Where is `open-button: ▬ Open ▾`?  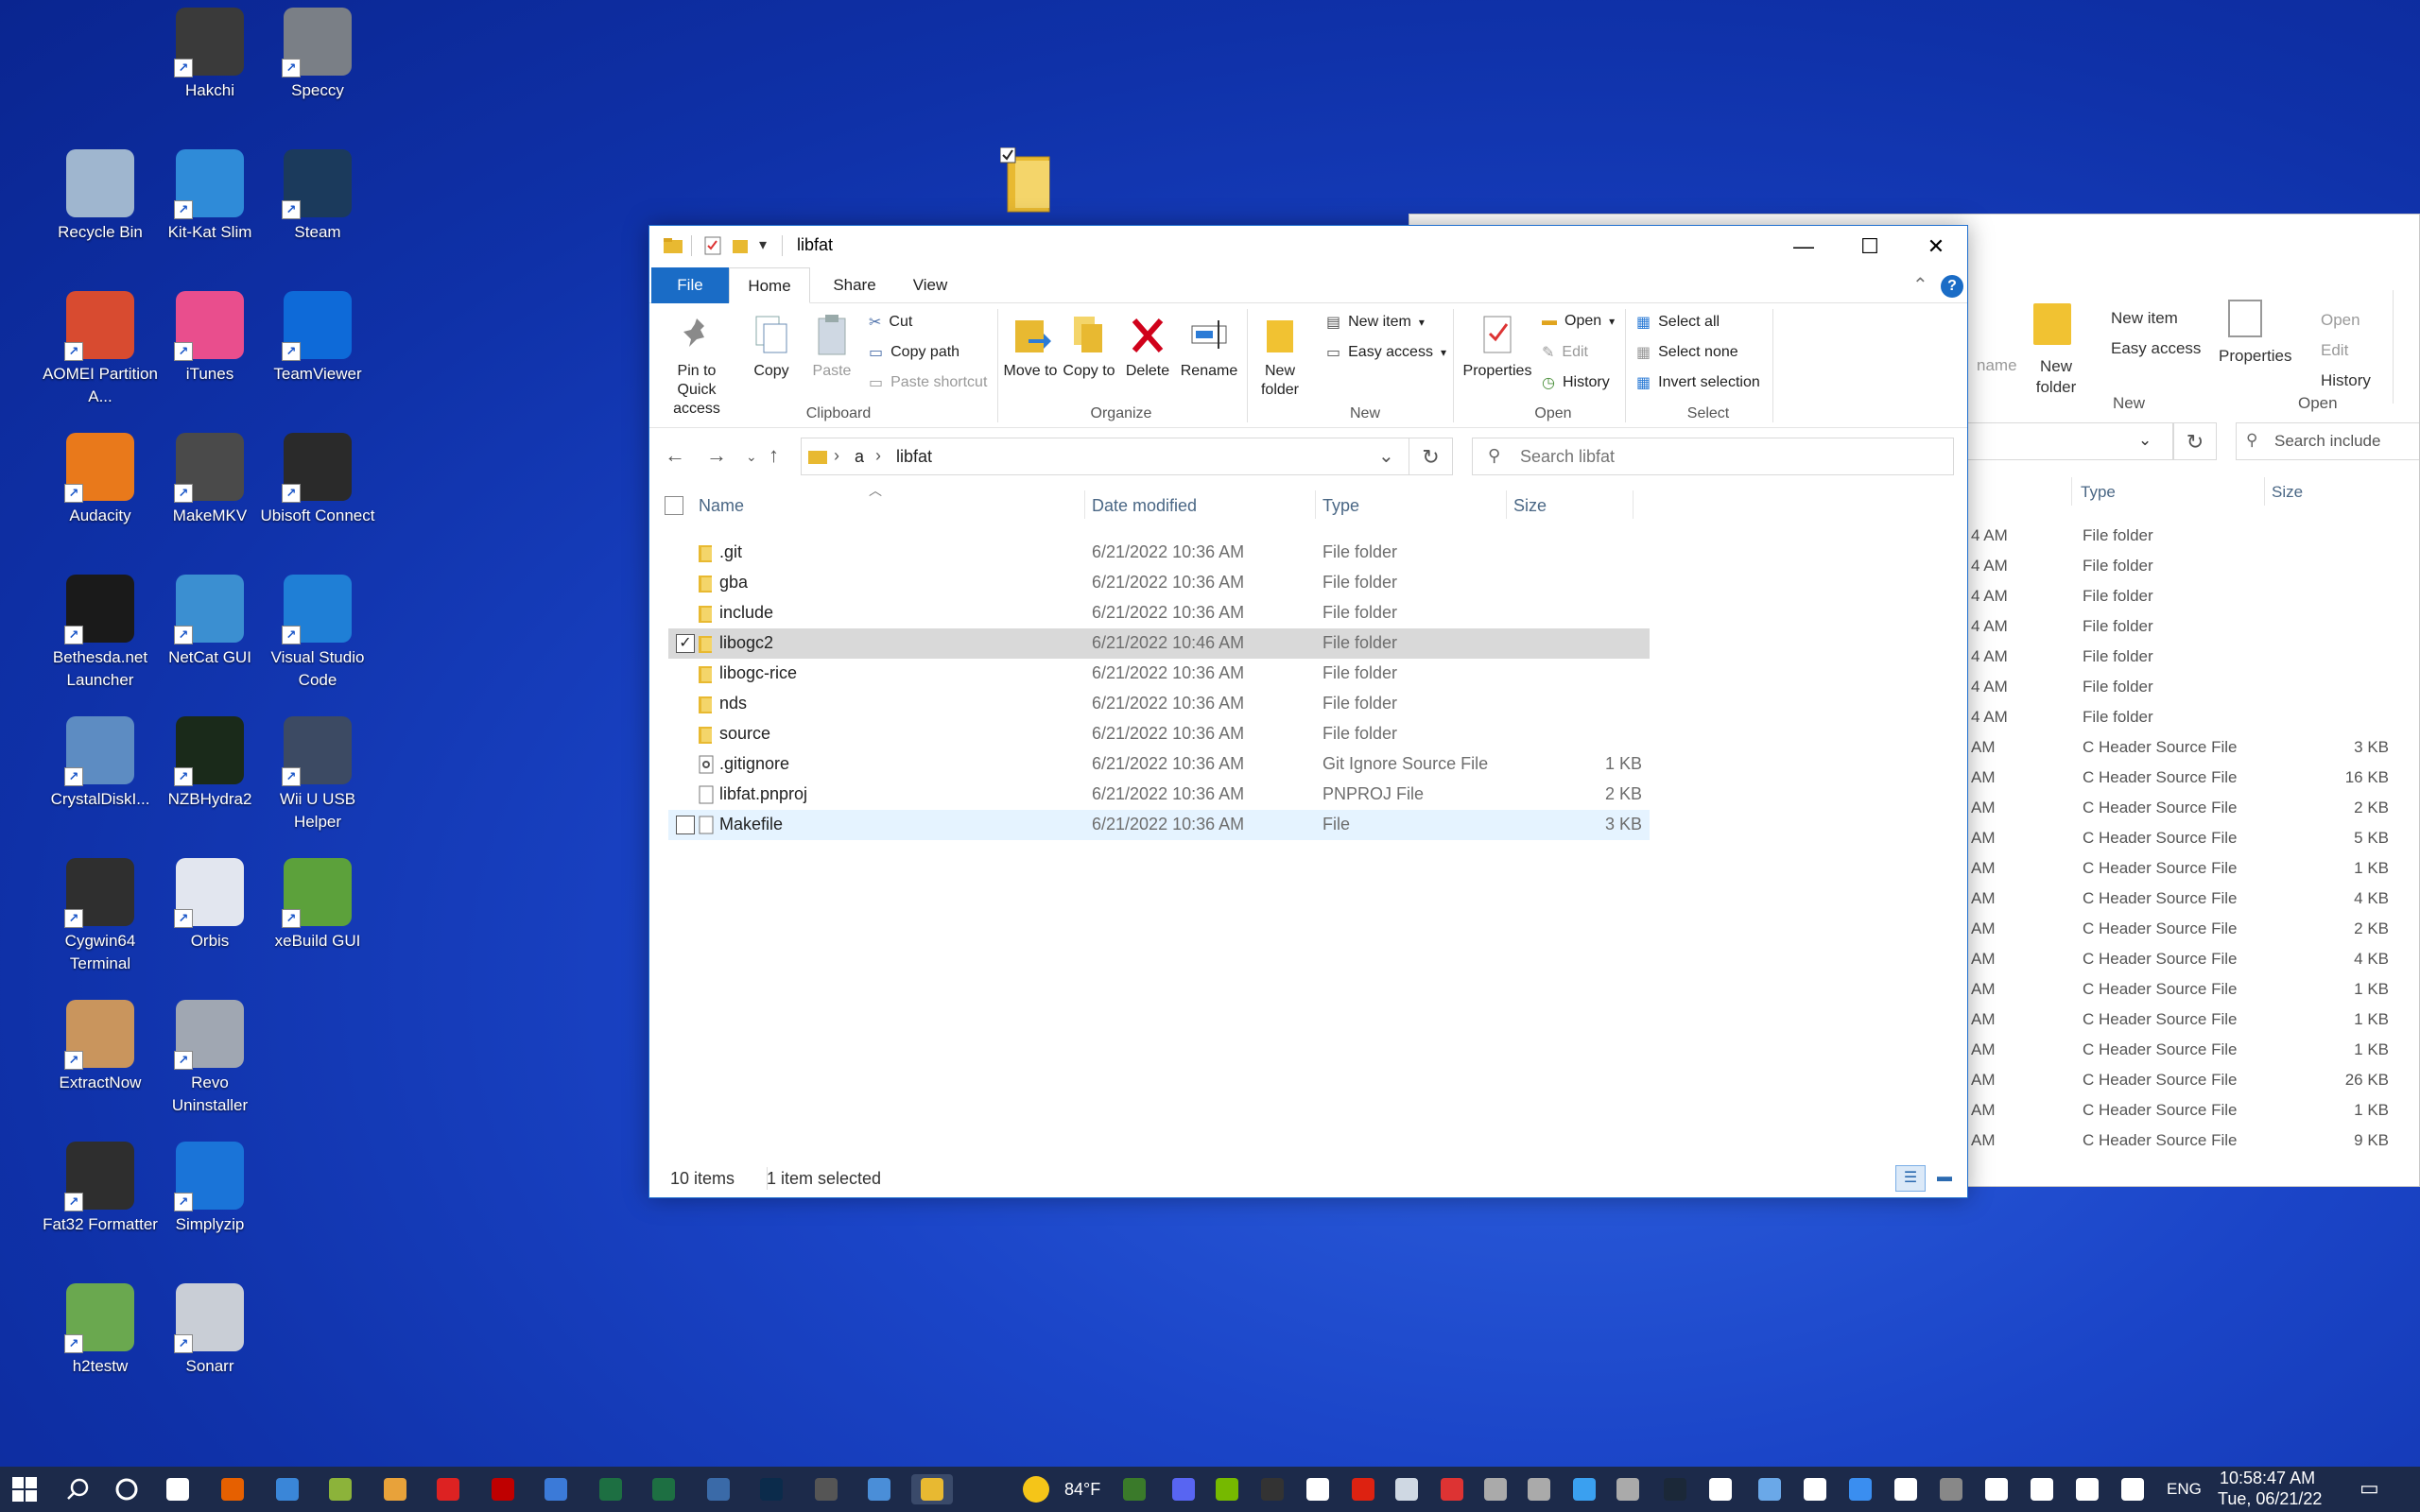
open-button: ▬ Open ▾ is located at coordinates (1578, 321).